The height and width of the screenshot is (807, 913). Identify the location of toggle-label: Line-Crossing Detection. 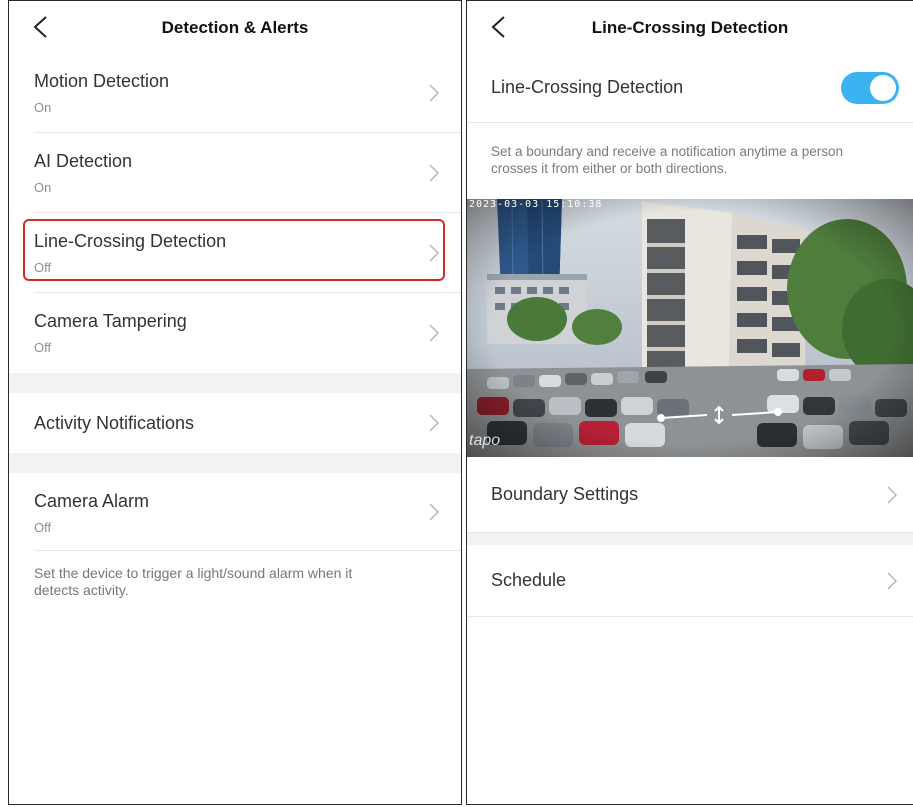
(587, 87).